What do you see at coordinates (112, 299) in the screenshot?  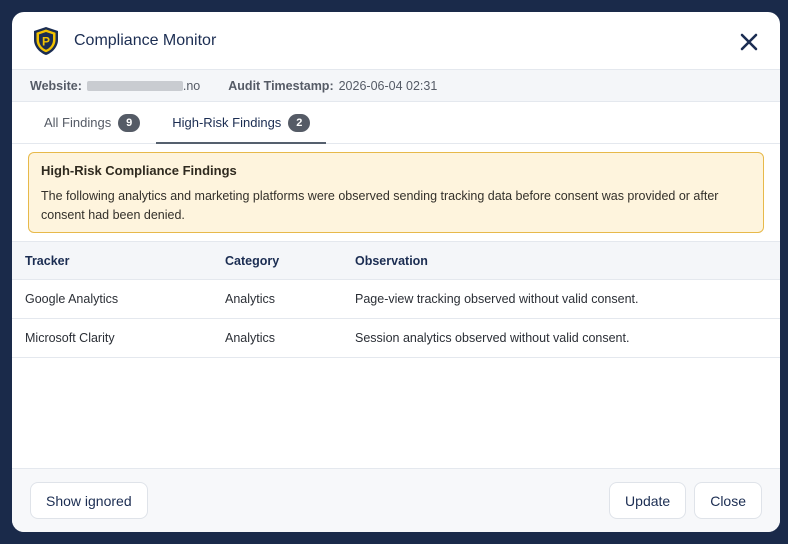 I see `tracker-cell: Google Analytics` at bounding box center [112, 299].